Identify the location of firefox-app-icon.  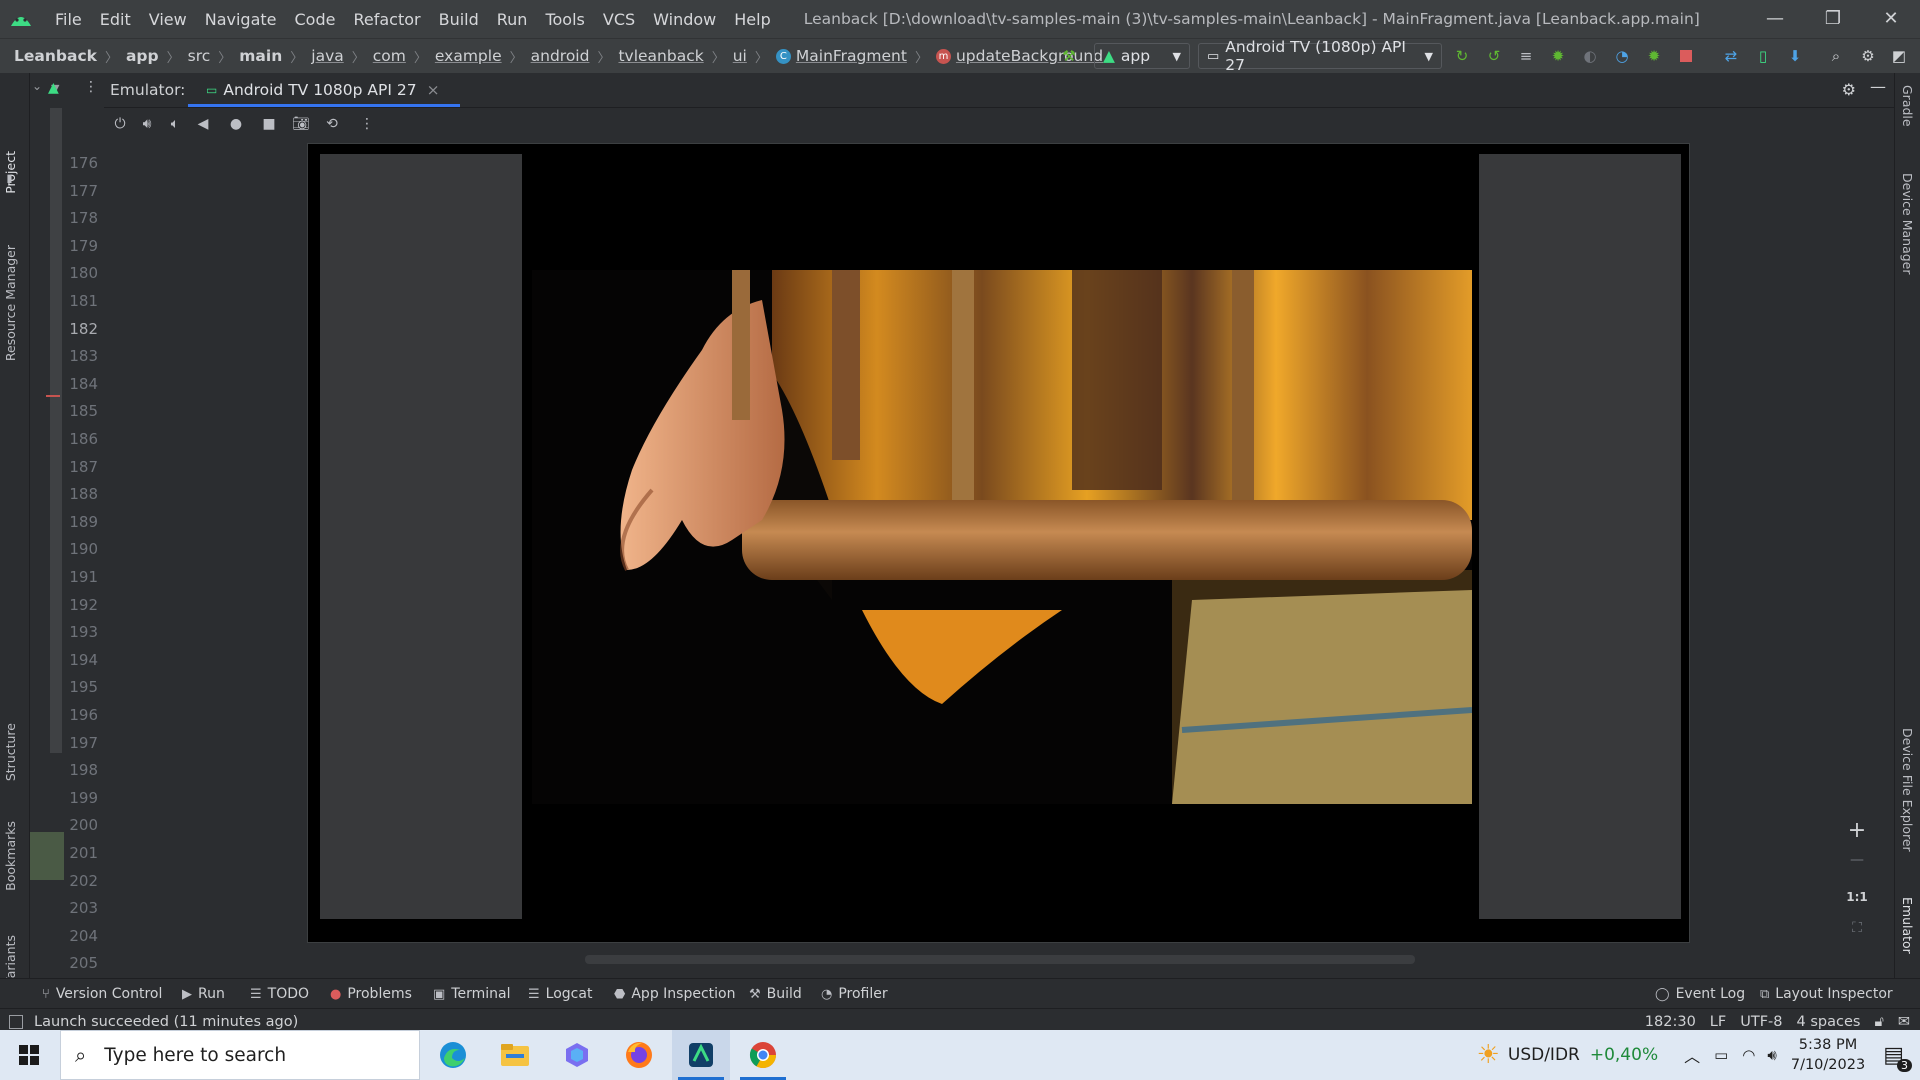
(639, 1055).